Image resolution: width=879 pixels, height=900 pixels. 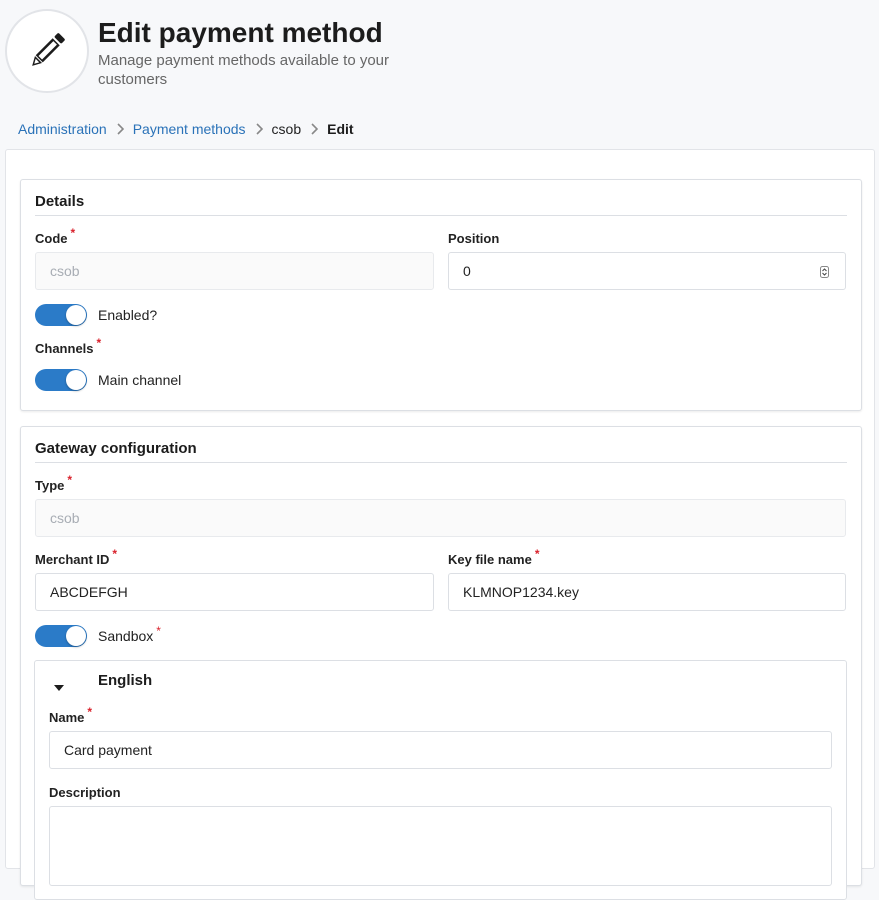 I want to click on sandbox-toggle, so click(x=61, y=636).